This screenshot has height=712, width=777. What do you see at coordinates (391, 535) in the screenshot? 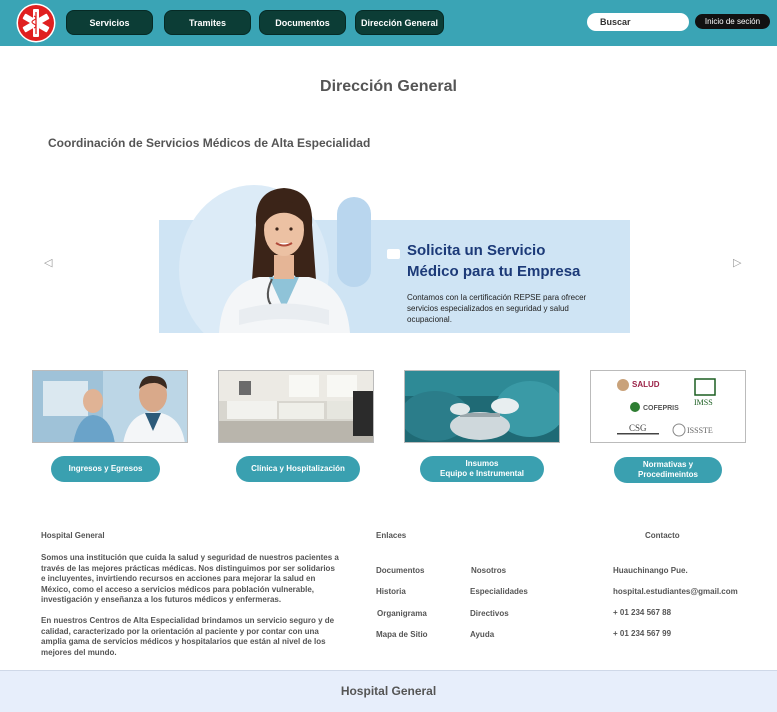
I see `links-title: Enlaces` at bounding box center [391, 535].